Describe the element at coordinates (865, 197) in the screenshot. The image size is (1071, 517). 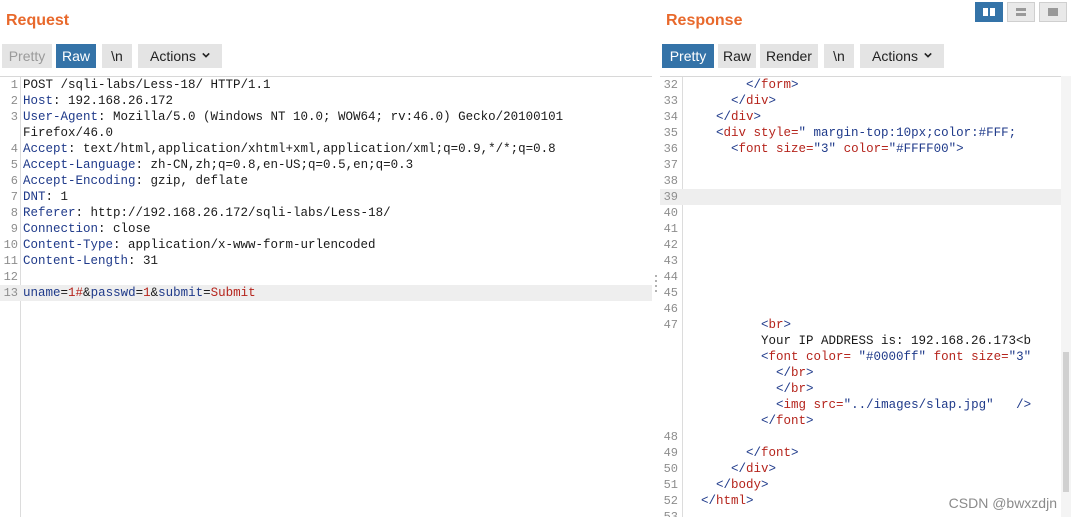
I see `code-line: 39` at that location.